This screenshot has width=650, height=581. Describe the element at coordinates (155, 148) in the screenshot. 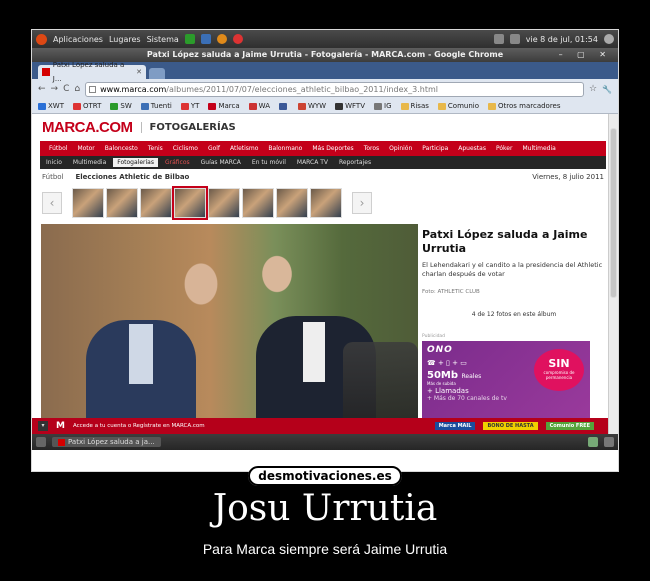

I see `main-nav-item: Tenis` at that location.